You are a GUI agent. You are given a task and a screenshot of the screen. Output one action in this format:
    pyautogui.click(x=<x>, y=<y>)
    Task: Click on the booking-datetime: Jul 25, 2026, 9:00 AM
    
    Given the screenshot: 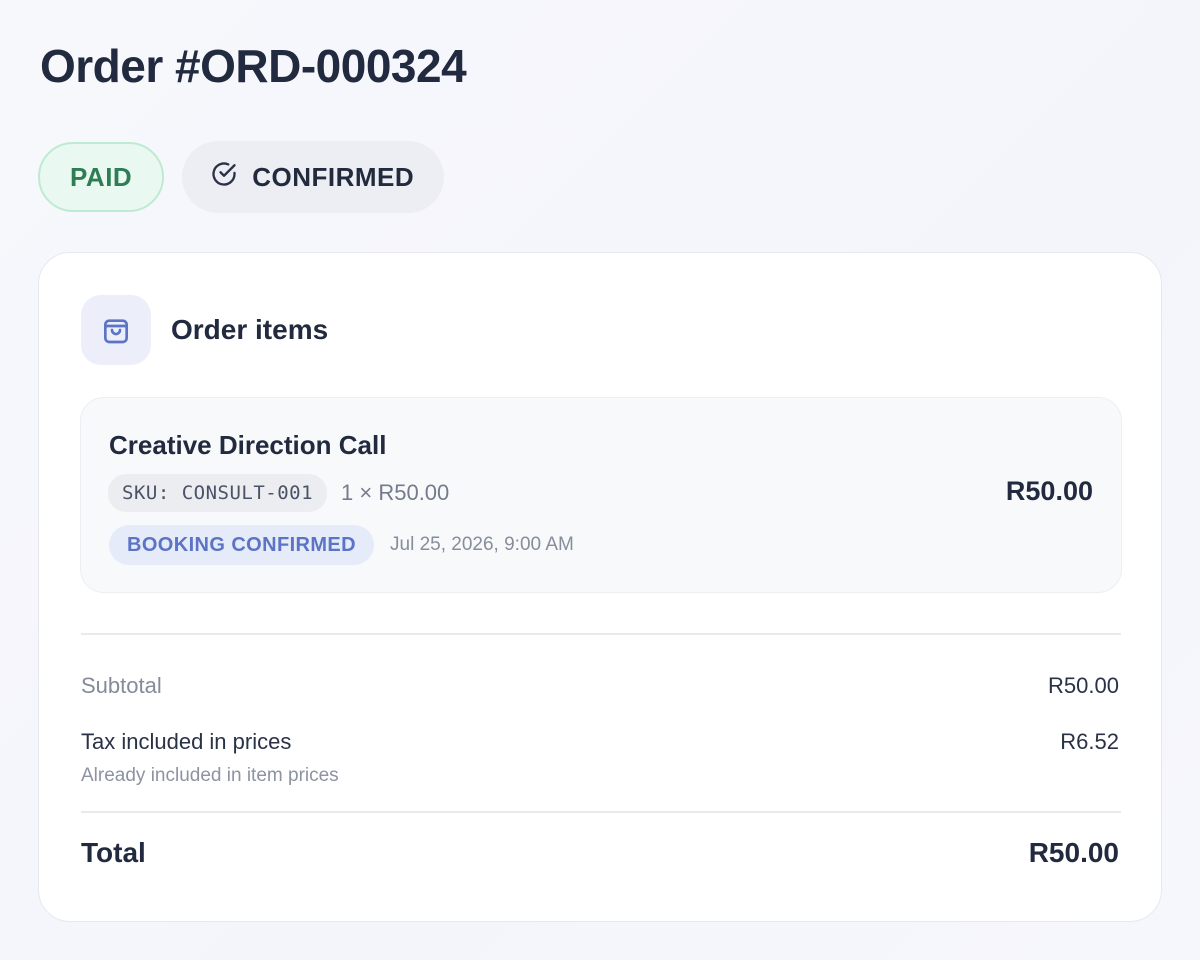 What is the action you would take?
    pyautogui.click(x=482, y=544)
    